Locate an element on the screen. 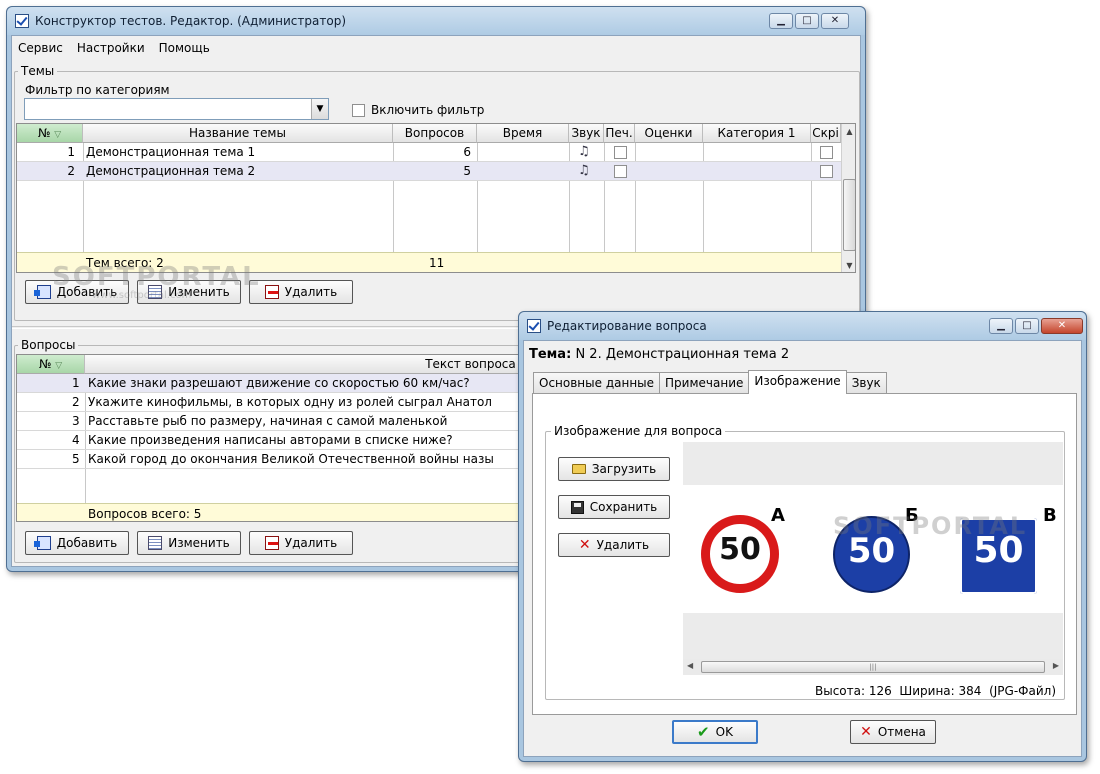 This screenshot has height=774, width=1100. topic-add-button: Добавить is located at coordinates (77, 292).